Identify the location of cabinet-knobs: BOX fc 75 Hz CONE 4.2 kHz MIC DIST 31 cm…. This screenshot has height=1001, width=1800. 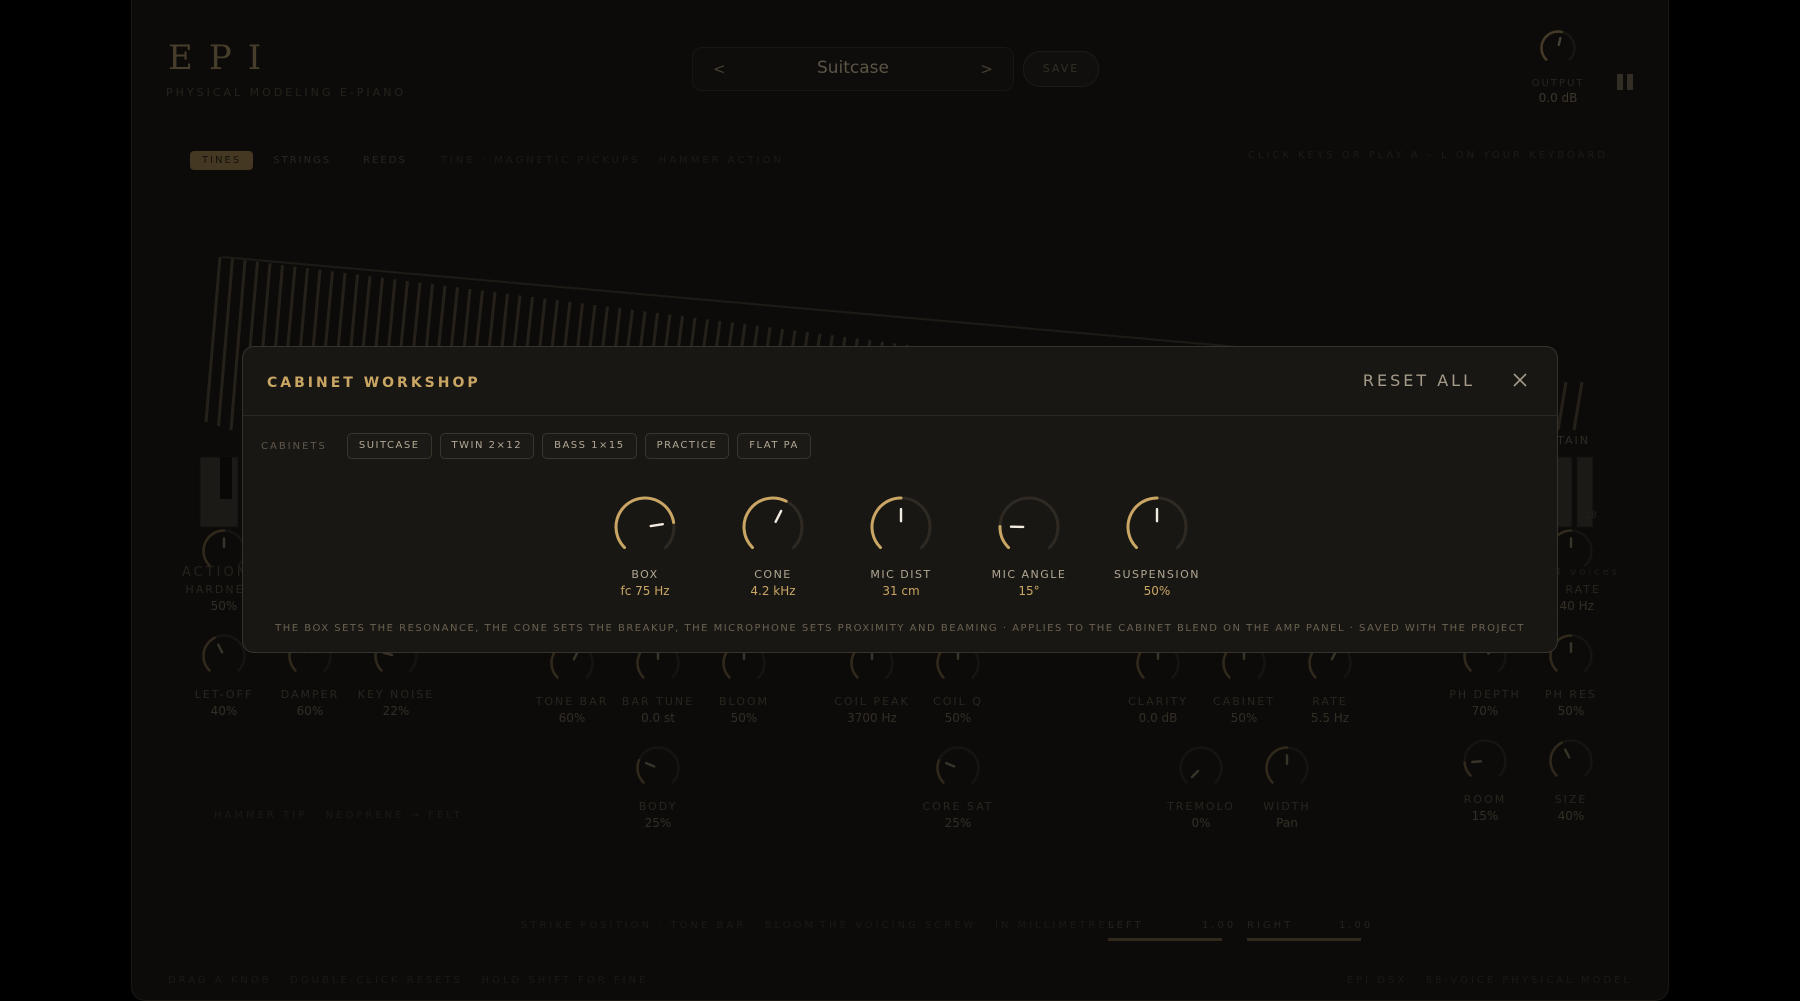
(900, 547).